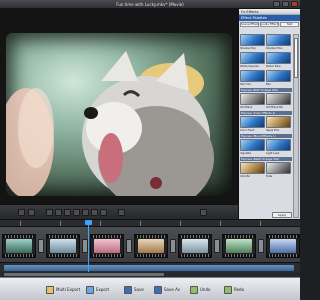  Describe the element at coordinates (278, 168) in the screenshot. I see `effect-fade` at that location.